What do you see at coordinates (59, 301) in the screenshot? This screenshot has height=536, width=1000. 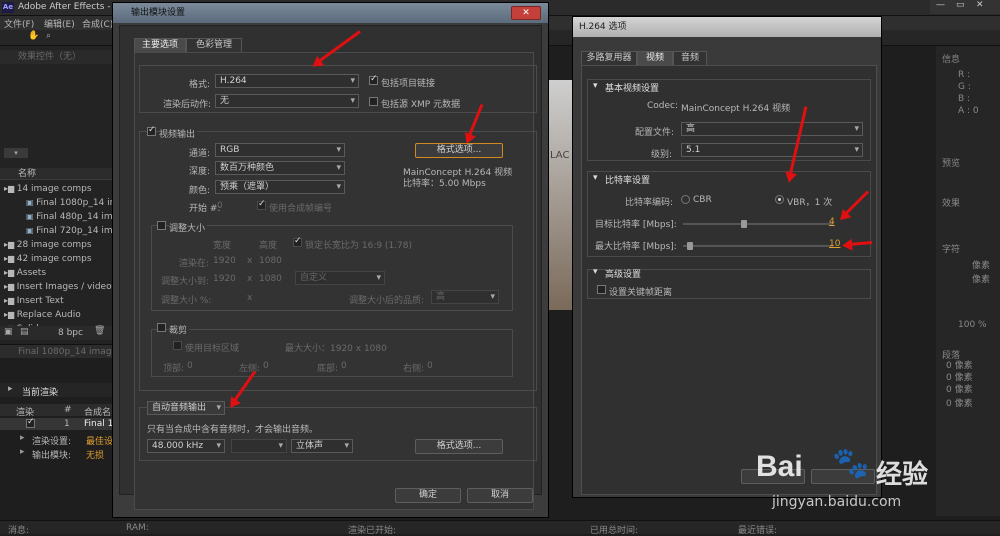 I see `project-item: ▸▆ Insert Text` at bounding box center [59, 301].